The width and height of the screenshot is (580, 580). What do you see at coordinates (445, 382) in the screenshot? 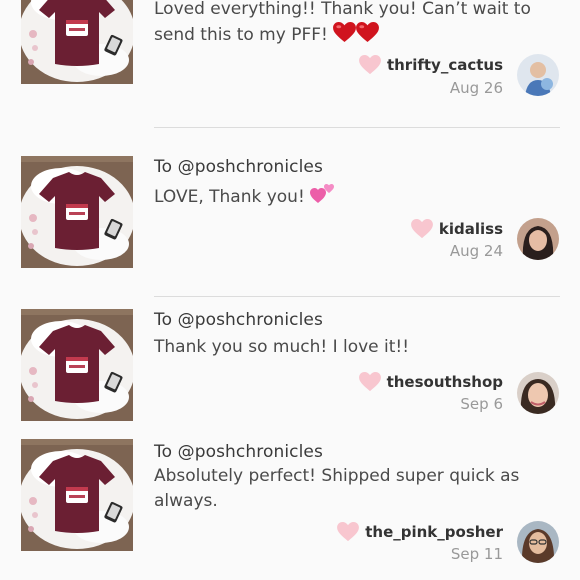
I see `username: thesouthshop` at bounding box center [445, 382].